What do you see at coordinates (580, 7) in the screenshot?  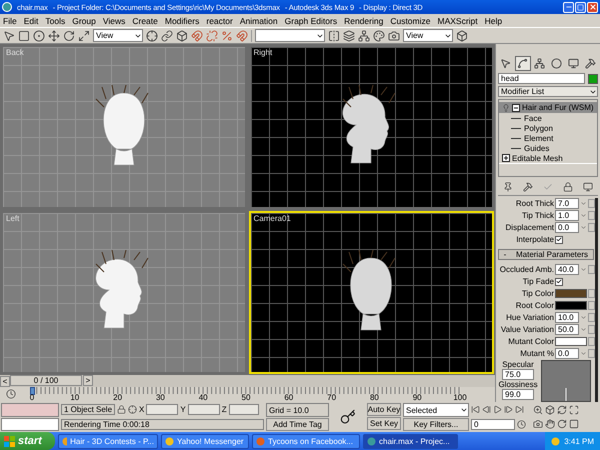 I see `maximize-button` at bounding box center [580, 7].